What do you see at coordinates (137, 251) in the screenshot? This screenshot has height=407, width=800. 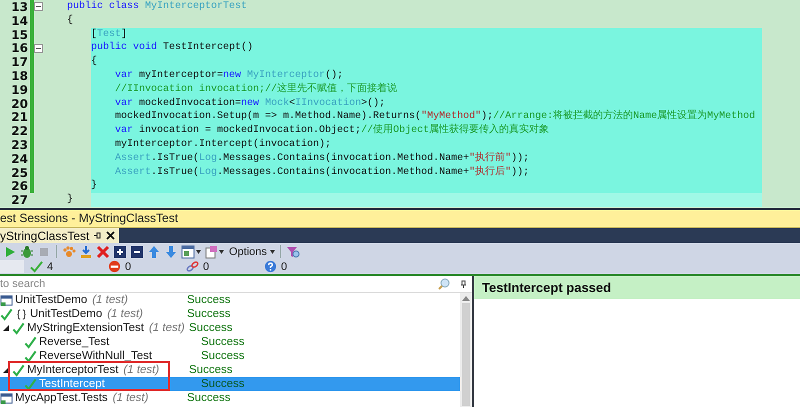 I see `minus-box-icon` at bounding box center [137, 251].